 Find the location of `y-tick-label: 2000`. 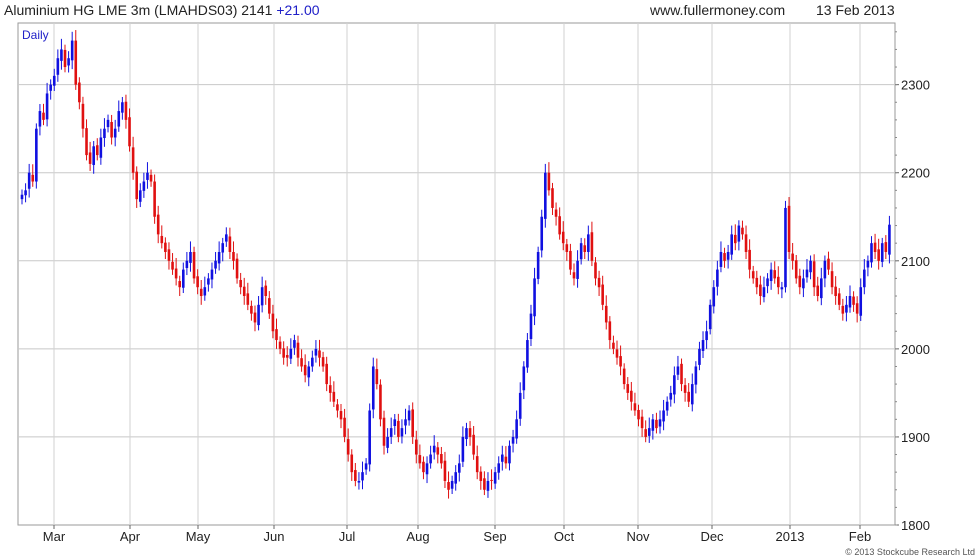

y-tick-label: 2000 is located at coordinates (915, 349).